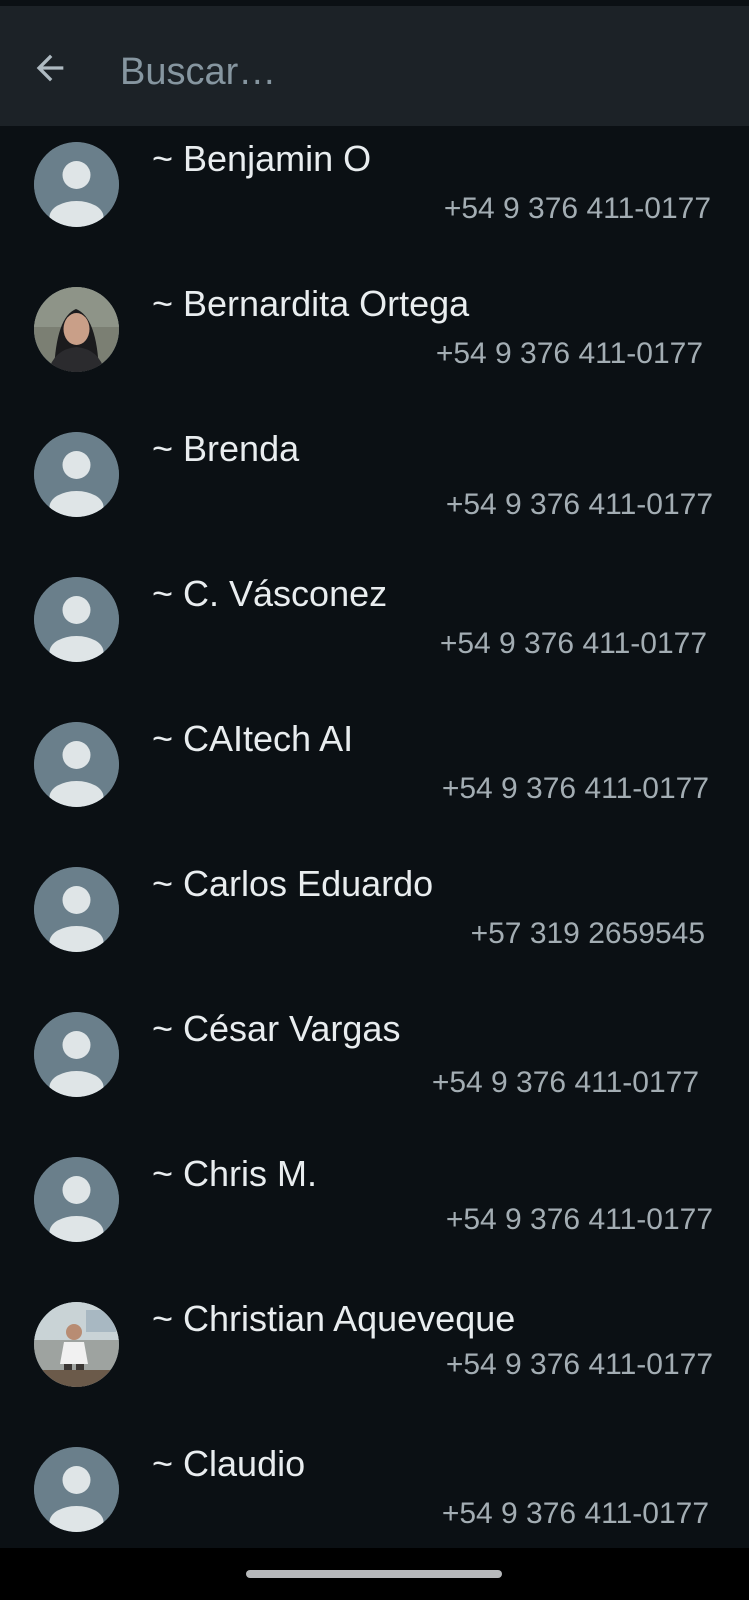  I want to click on contact-row: ~ Brenda +54 9 376 411-0177, so click(374, 488).